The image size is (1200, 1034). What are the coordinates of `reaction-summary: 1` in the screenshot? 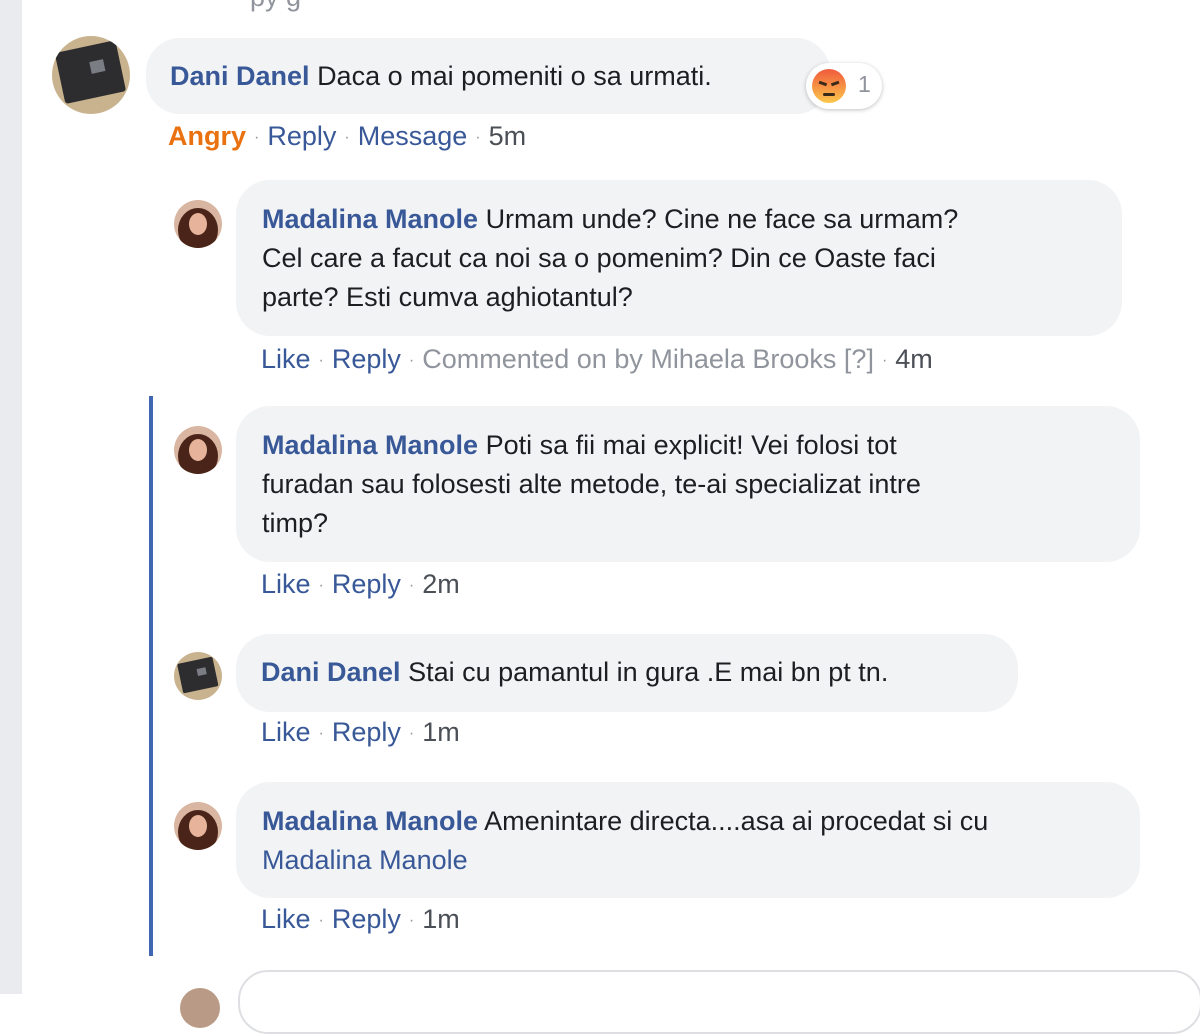 It's located at (844, 86).